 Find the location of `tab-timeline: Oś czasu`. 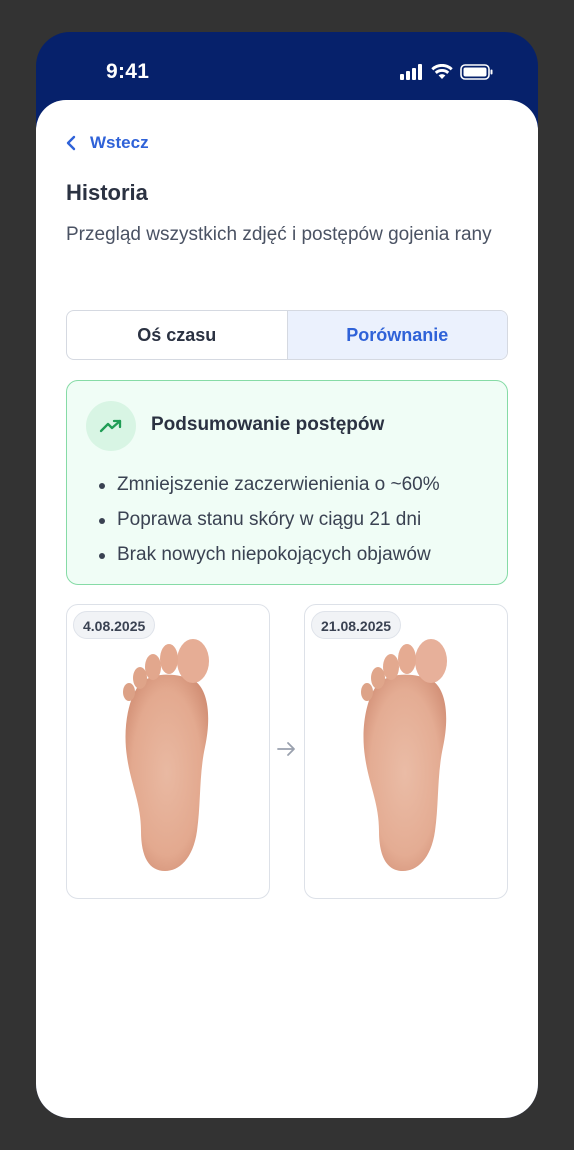

tab-timeline: Oś czasu is located at coordinates (177, 335).